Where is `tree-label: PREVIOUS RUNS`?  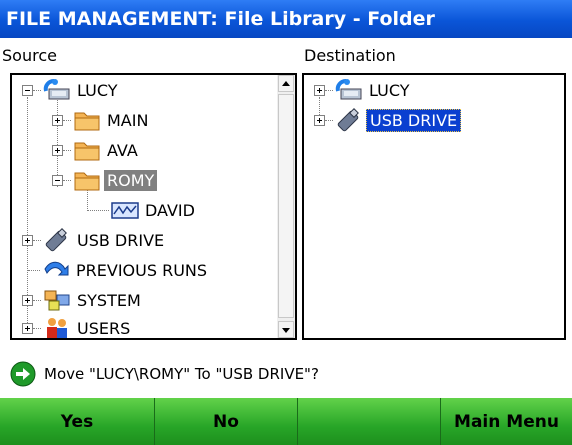
tree-label: PREVIOUS RUNS is located at coordinates (142, 270).